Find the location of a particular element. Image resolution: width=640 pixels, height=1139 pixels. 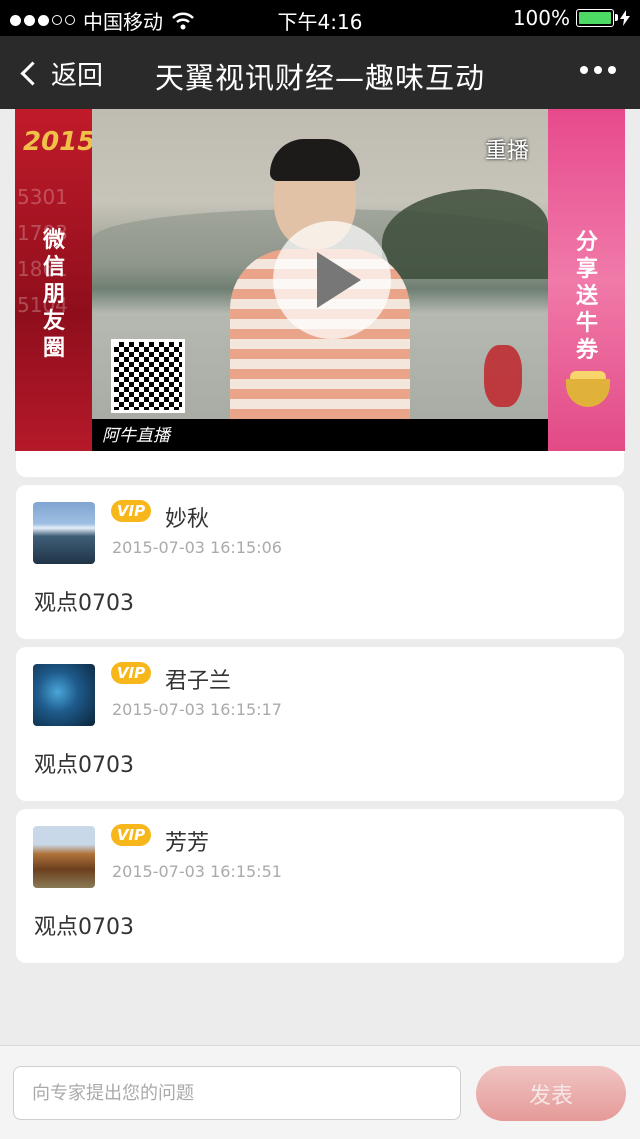

signature-text: 阿牛直播 is located at coordinates (136, 436).